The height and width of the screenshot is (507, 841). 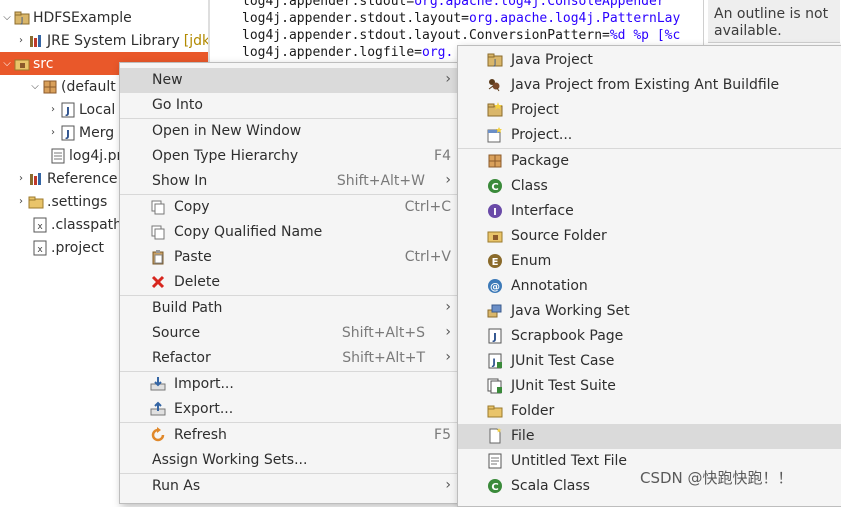 I want to click on submenu-item-ant-java-project: Java Project from Existing Ant Buildfile, so click(x=649, y=85).